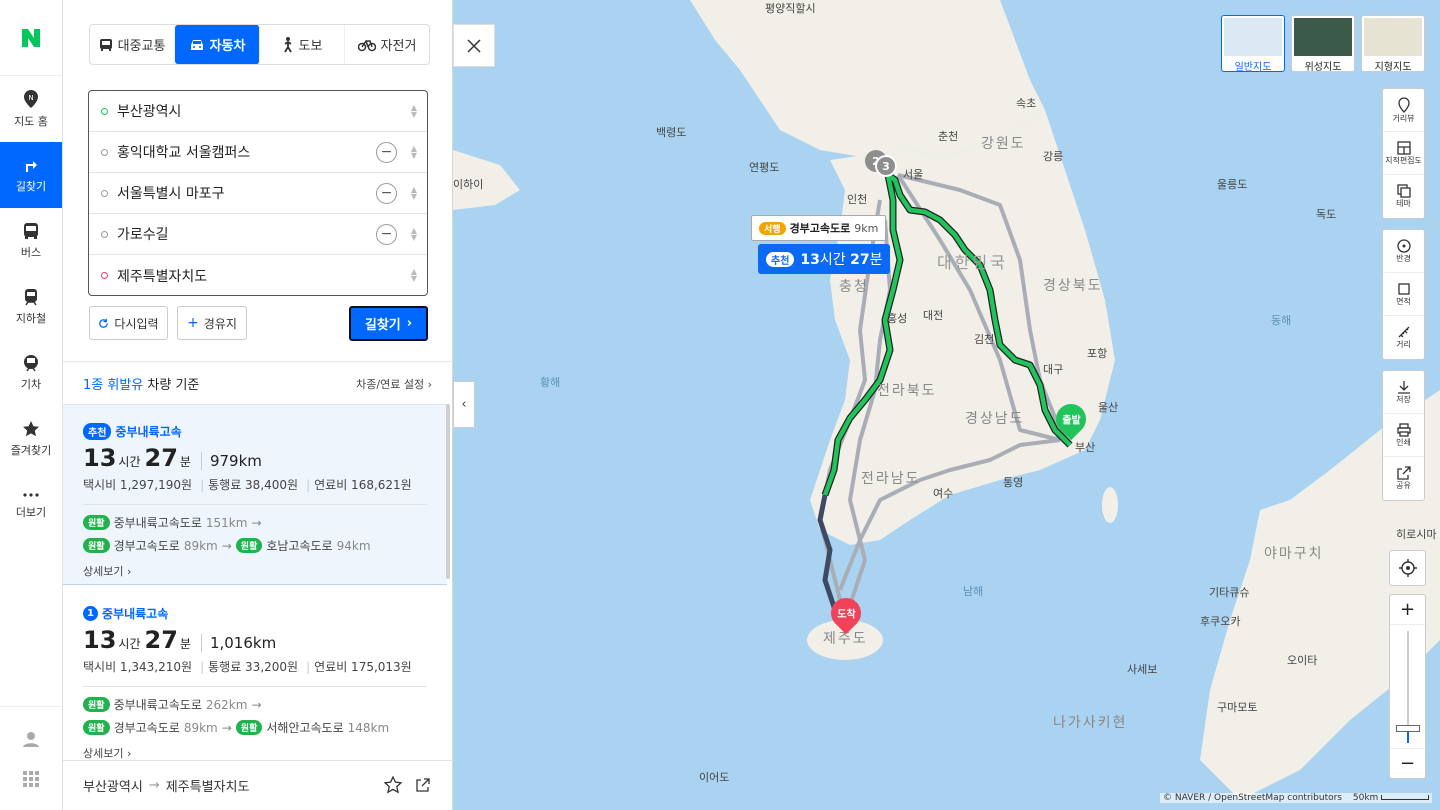 The image size is (1440, 810). What do you see at coordinates (226, 522) in the screenshot?
I see `road-distance: 151km` at bounding box center [226, 522].